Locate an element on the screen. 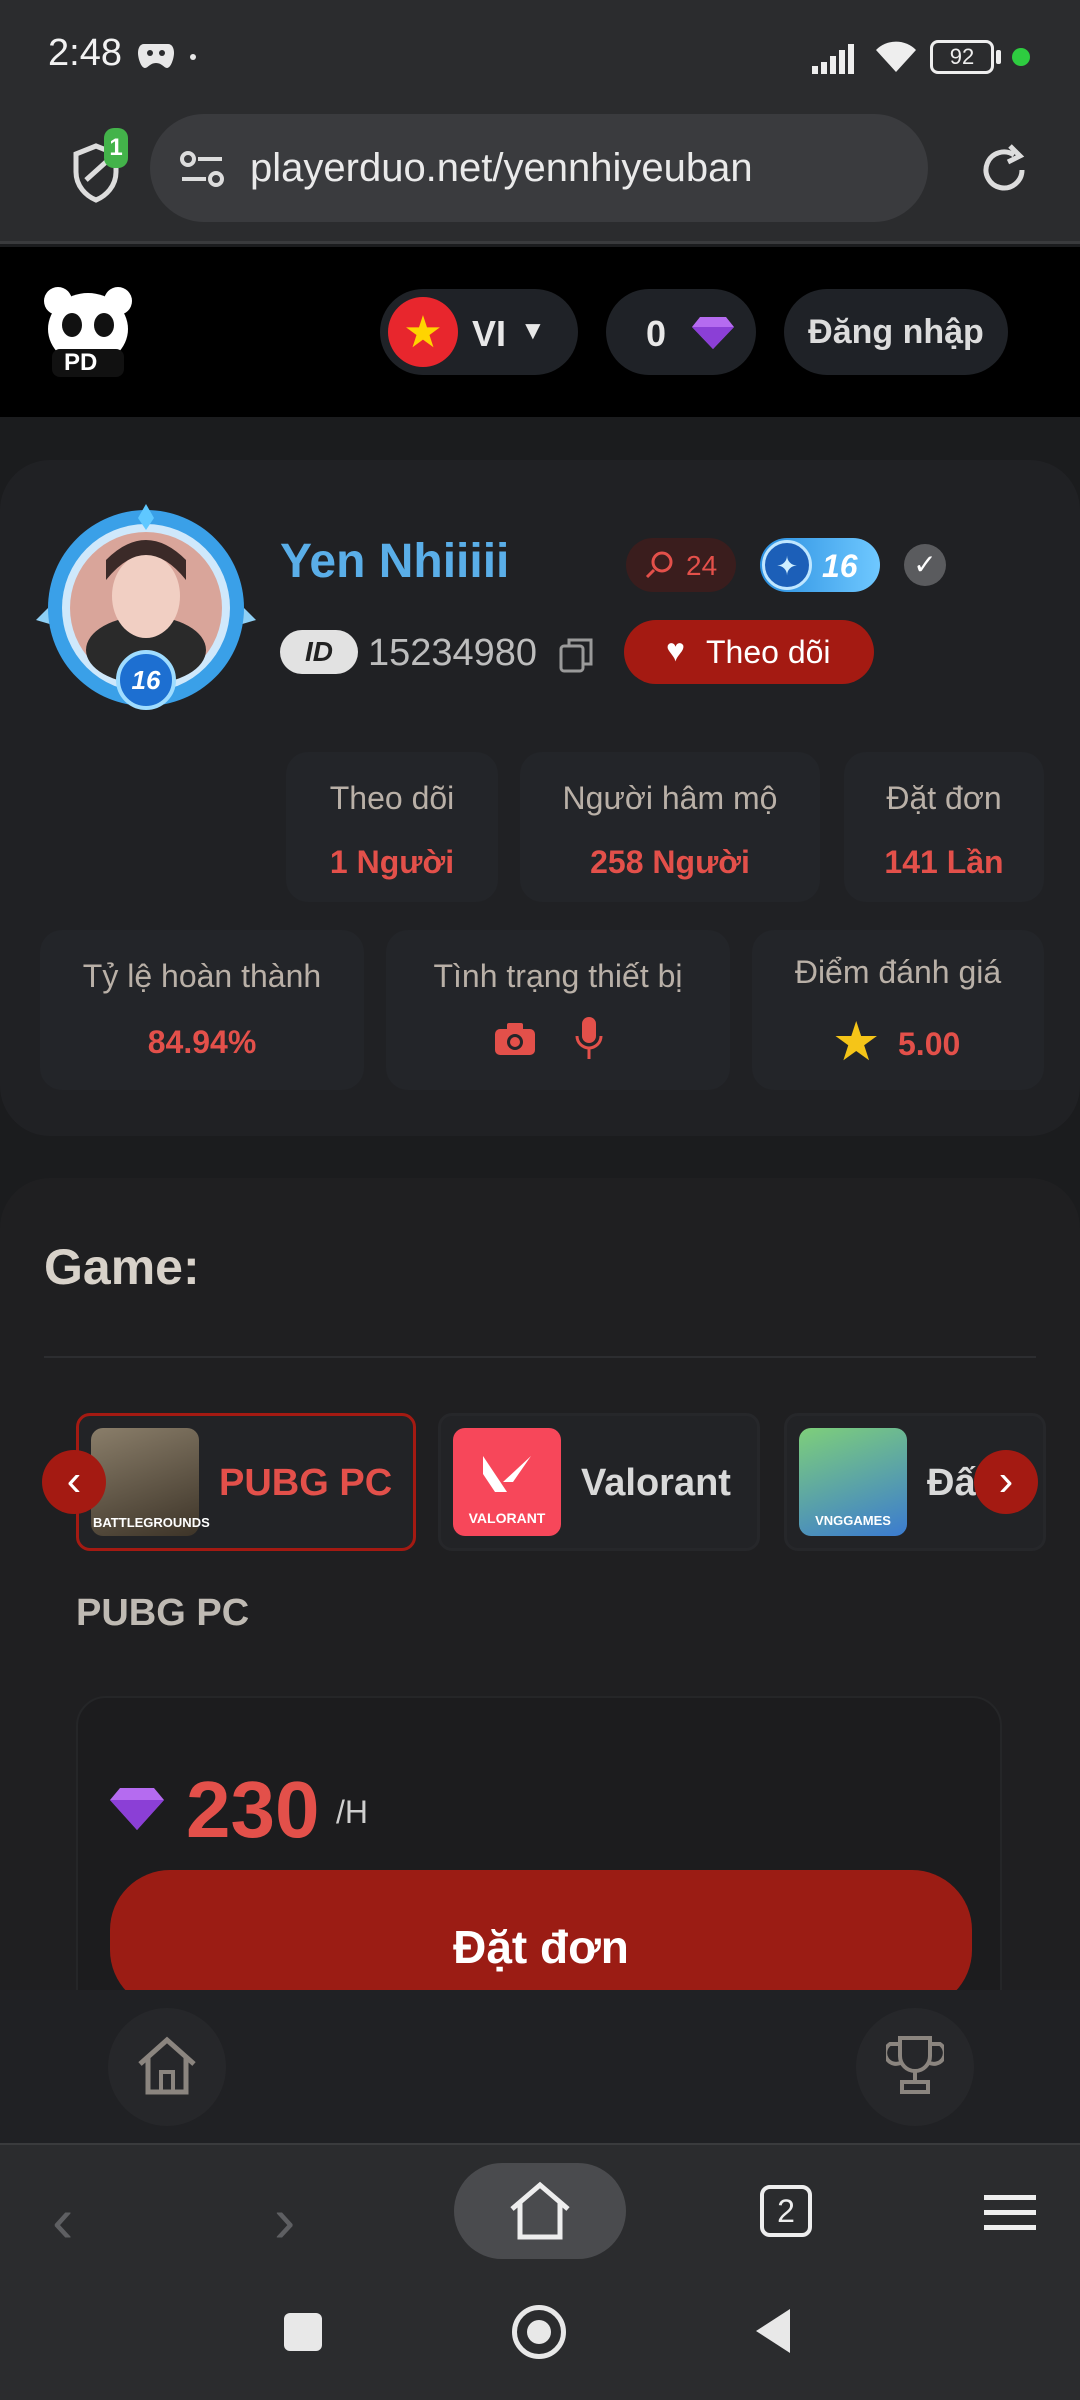  id-badge: ID is located at coordinates (319, 652).